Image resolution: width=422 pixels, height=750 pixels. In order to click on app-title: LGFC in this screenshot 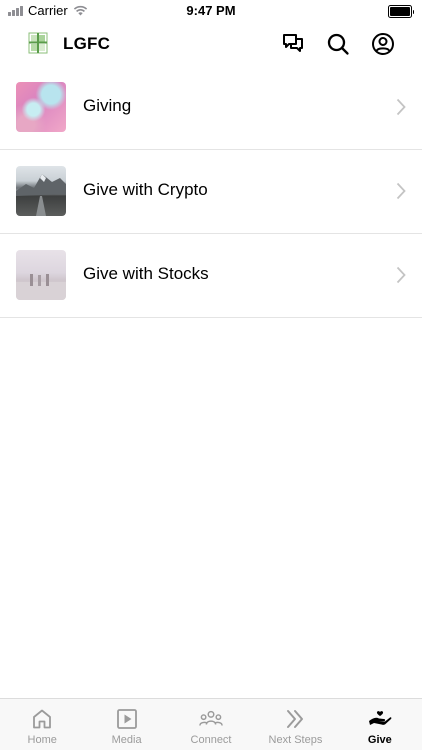, I will do `click(87, 43)`.